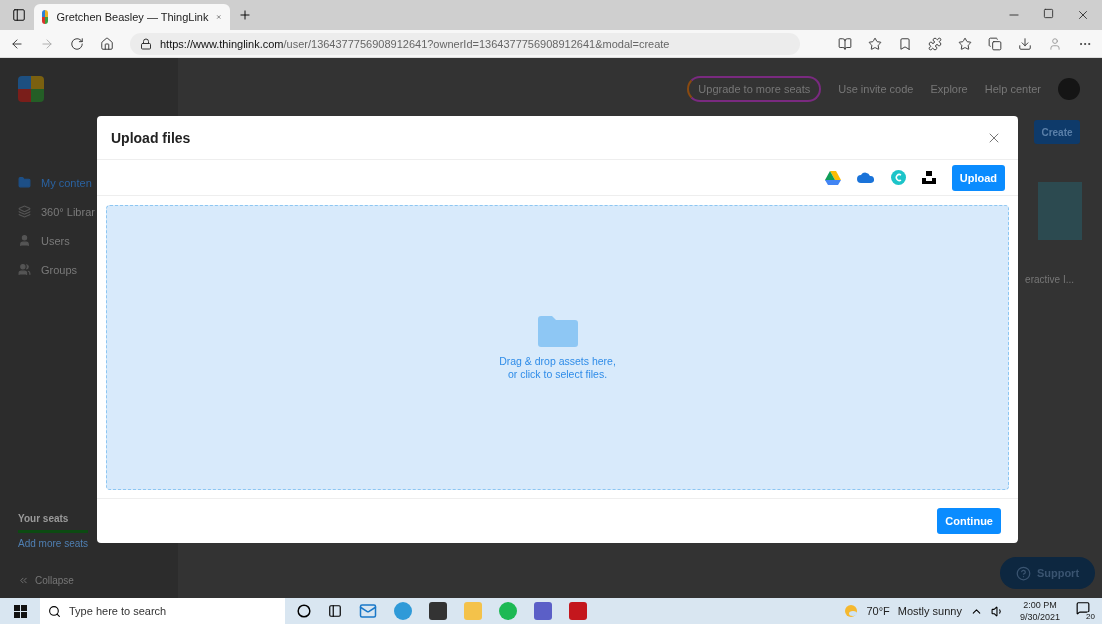 The image size is (1102, 624). Describe the element at coordinates (31, 89) in the screenshot. I see `app-logo-icon` at that location.